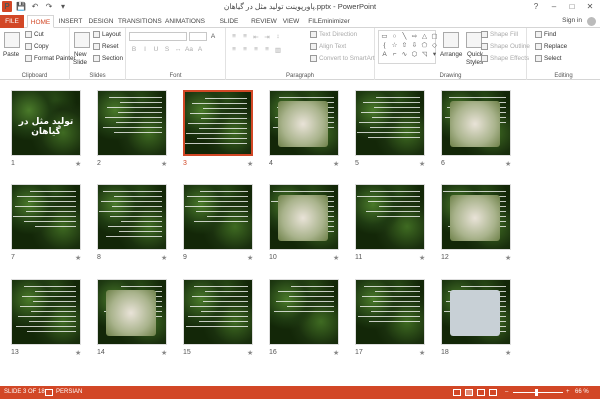  I want to click on paste-button: Paste, so click(11, 54).